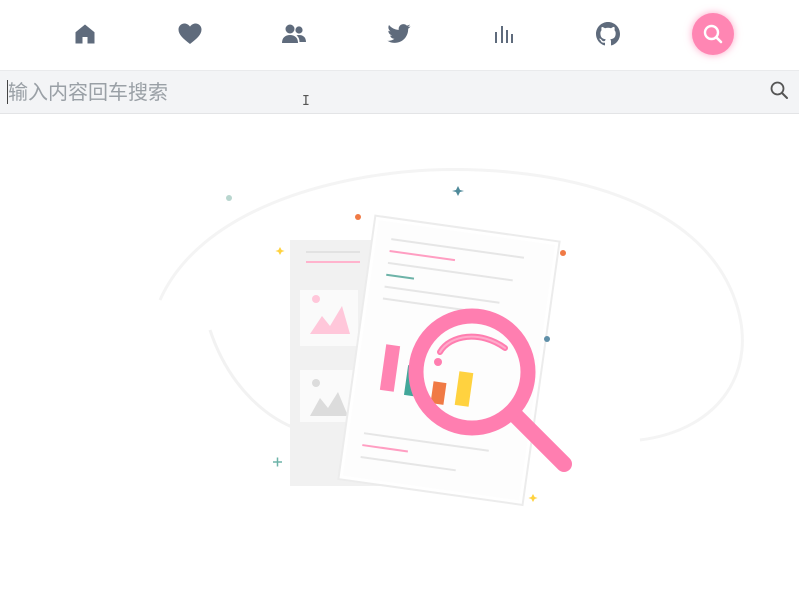  I want to click on nav-twitter, so click(399, 34).